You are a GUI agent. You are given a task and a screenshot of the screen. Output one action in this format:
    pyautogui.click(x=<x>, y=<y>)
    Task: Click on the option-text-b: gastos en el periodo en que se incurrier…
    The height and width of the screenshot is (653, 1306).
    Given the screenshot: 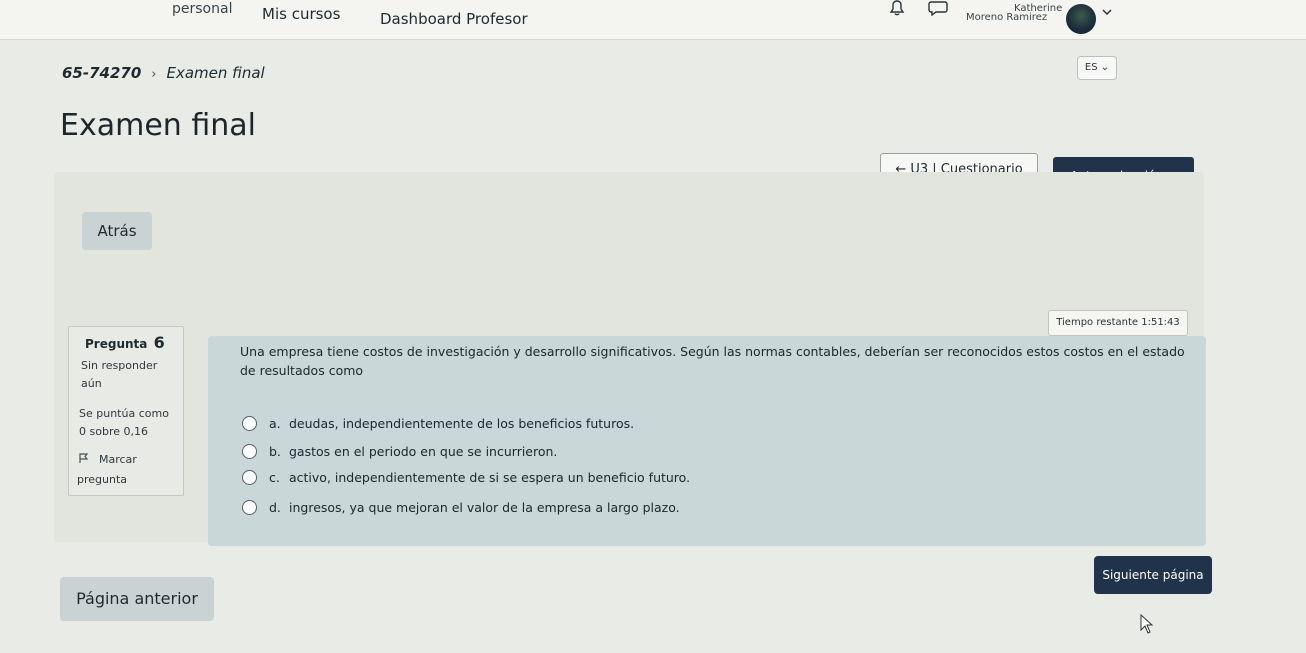 What is the action you would take?
    pyautogui.click(x=423, y=451)
    